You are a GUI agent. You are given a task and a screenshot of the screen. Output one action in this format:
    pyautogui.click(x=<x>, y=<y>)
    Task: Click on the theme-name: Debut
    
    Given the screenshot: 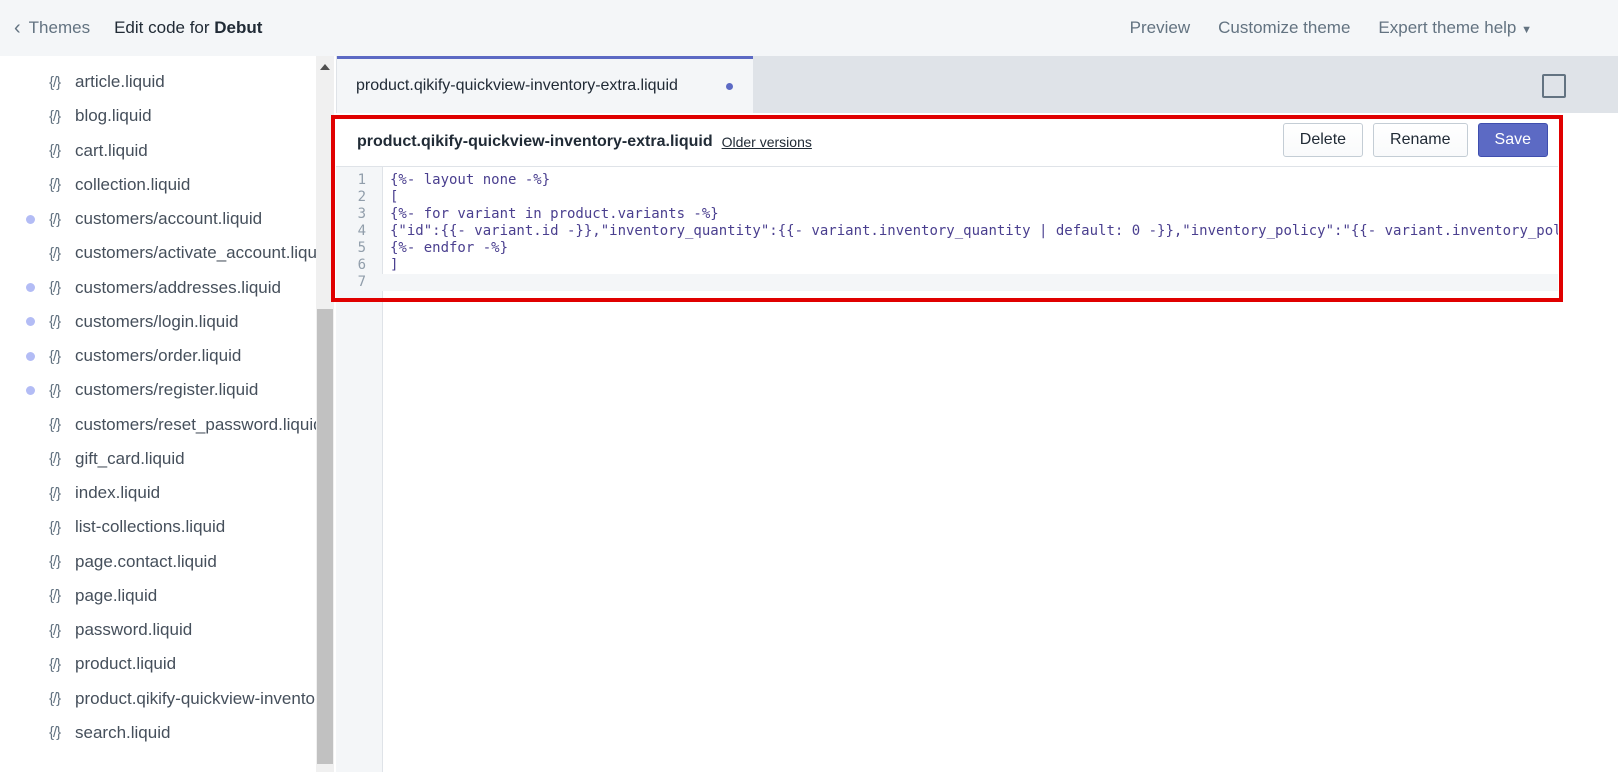 What is the action you would take?
    pyautogui.click(x=238, y=27)
    